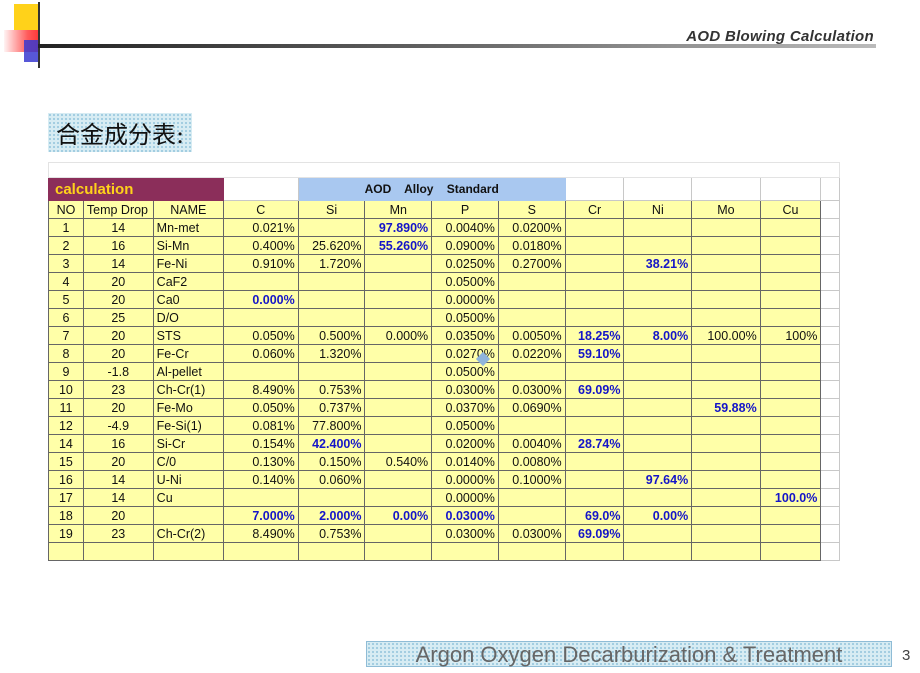 Image resolution: width=920 pixels, height=673 pixels. What do you see at coordinates (726, 407) in the screenshot?
I see `table-cell: 59.88%` at bounding box center [726, 407].